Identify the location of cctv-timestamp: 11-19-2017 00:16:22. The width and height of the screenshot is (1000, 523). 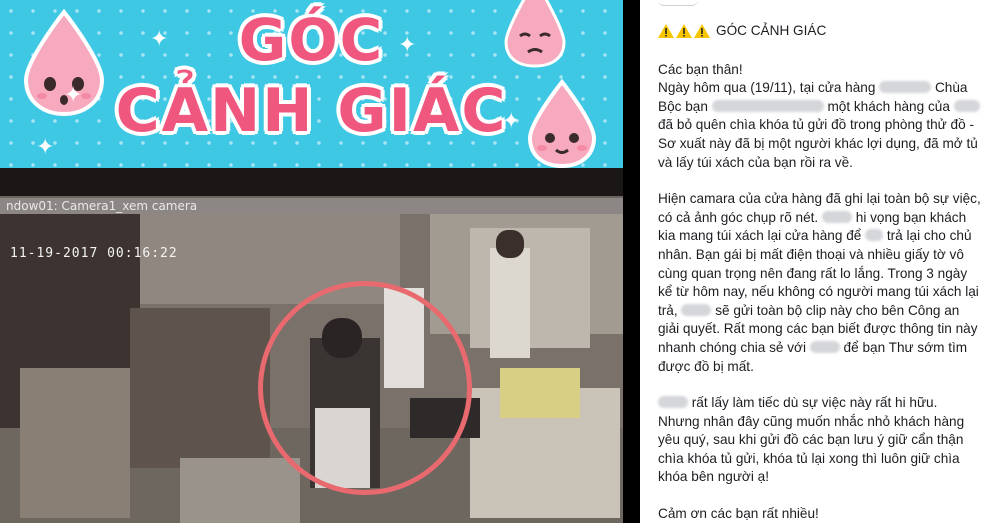
(94, 253).